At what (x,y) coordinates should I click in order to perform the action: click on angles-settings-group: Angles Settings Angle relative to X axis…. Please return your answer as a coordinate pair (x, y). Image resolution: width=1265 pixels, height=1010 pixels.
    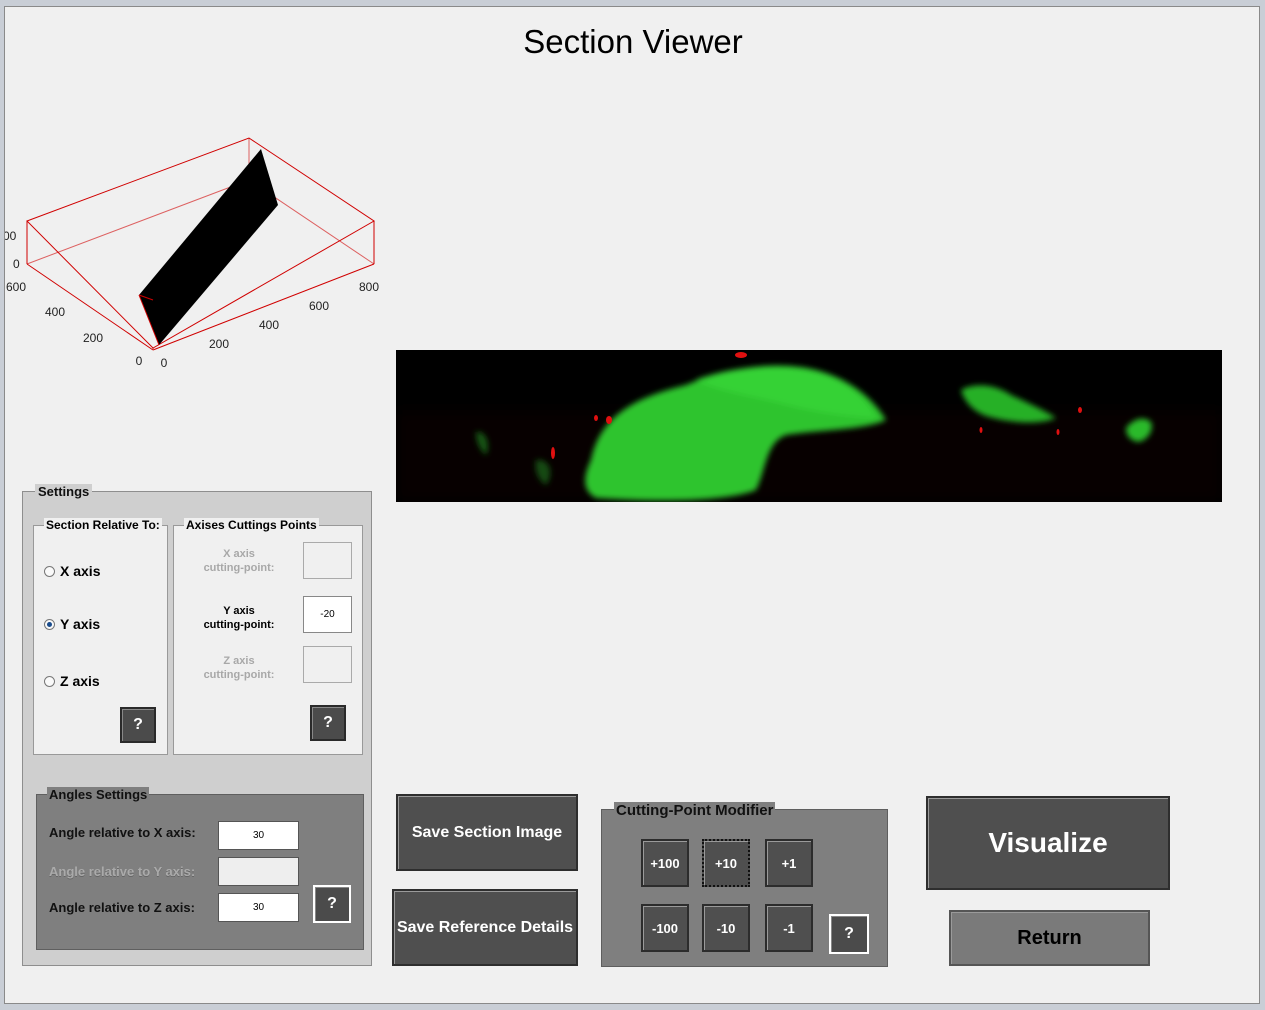
    Looking at the image, I should click on (200, 868).